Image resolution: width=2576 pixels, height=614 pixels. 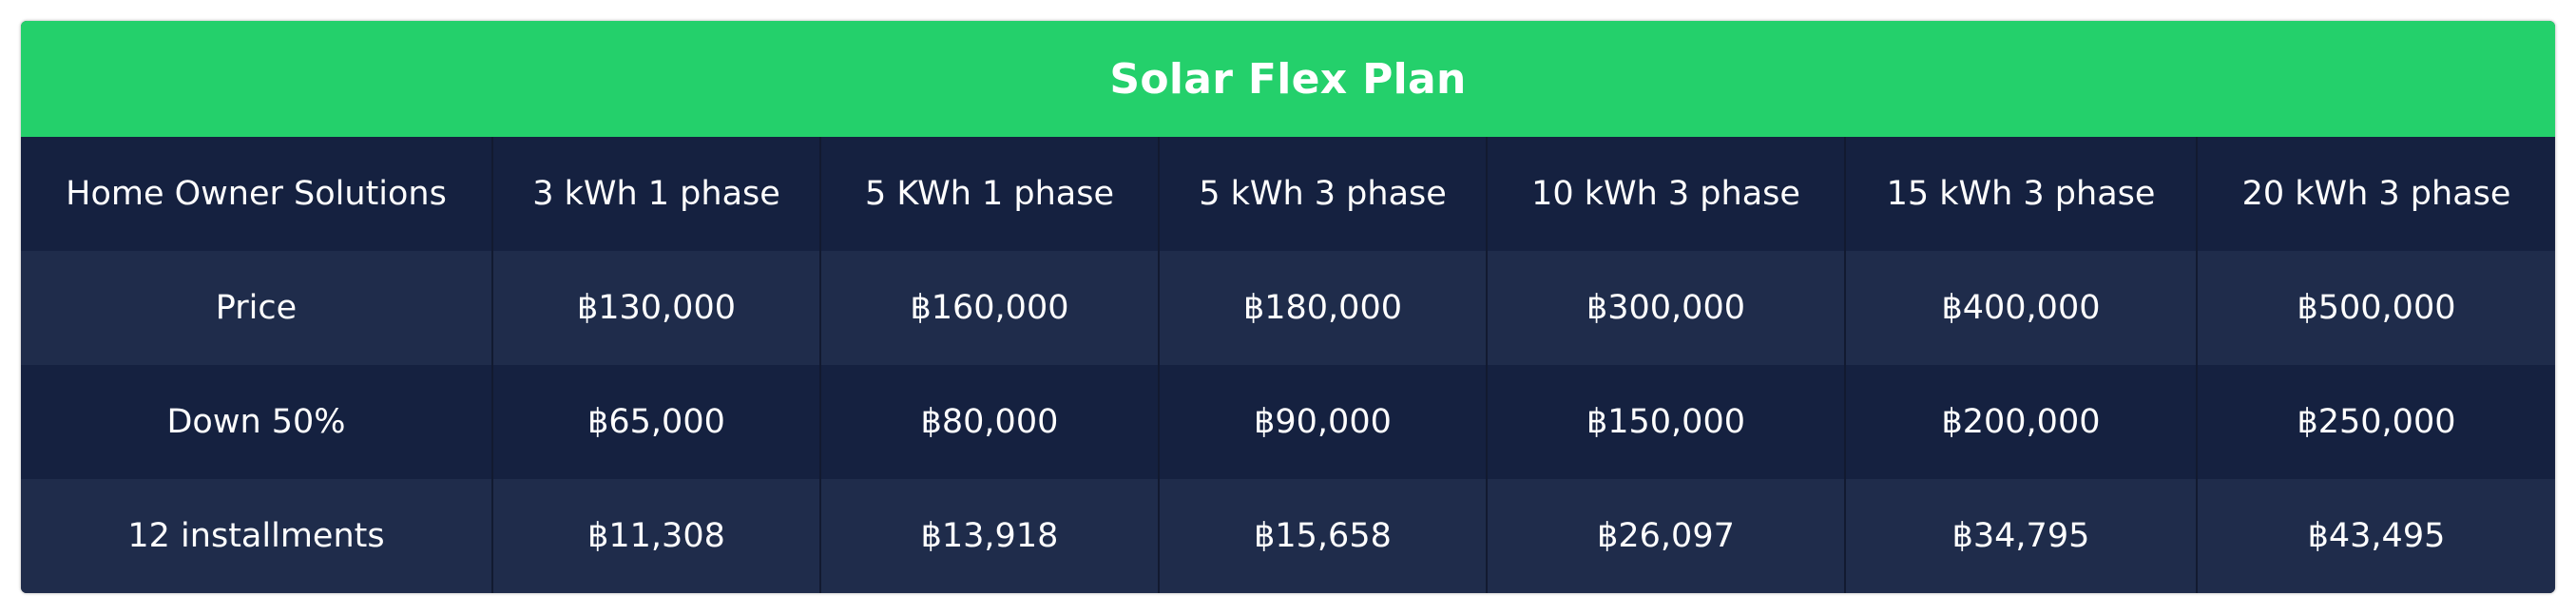 What do you see at coordinates (1666, 422) in the screenshot?
I see `table-cell: ฿150,000` at bounding box center [1666, 422].